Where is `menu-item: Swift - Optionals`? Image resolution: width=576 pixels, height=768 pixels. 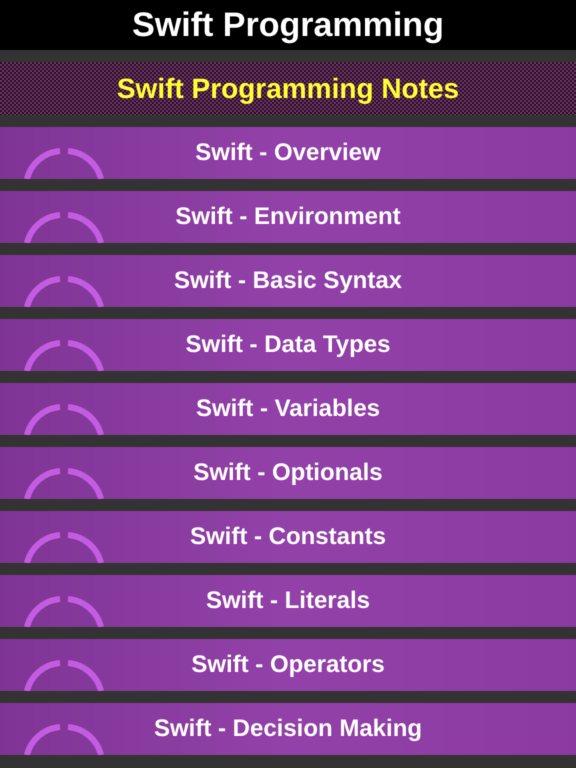 menu-item: Swift - Optionals is located at coordinates (288, 473).